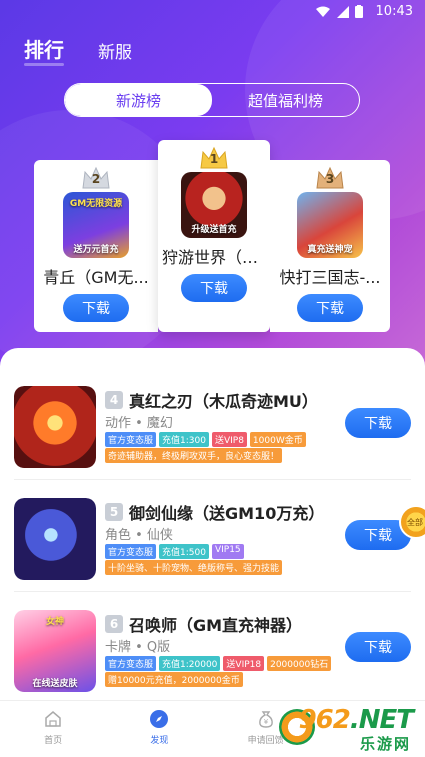  Describe the element at coordinates (53, 719) in the screenshot. I see `home-icon` at that location.